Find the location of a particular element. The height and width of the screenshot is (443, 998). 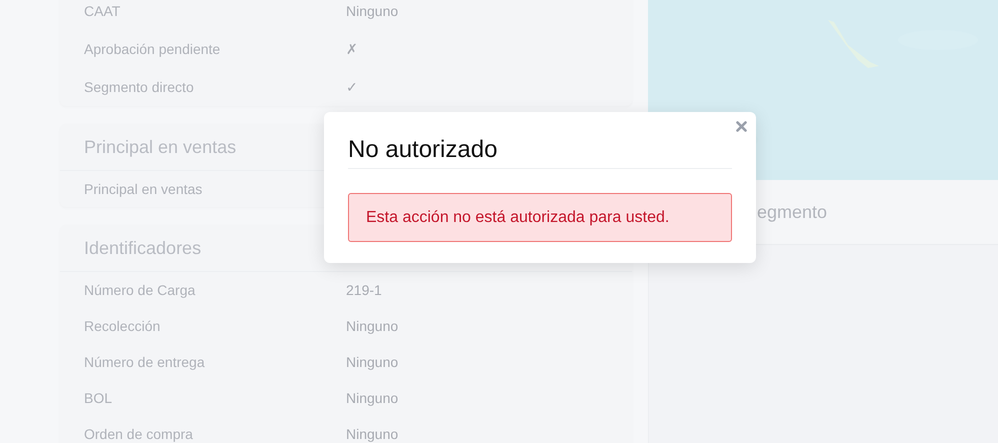

close-button is located at coordinates (741, 126).